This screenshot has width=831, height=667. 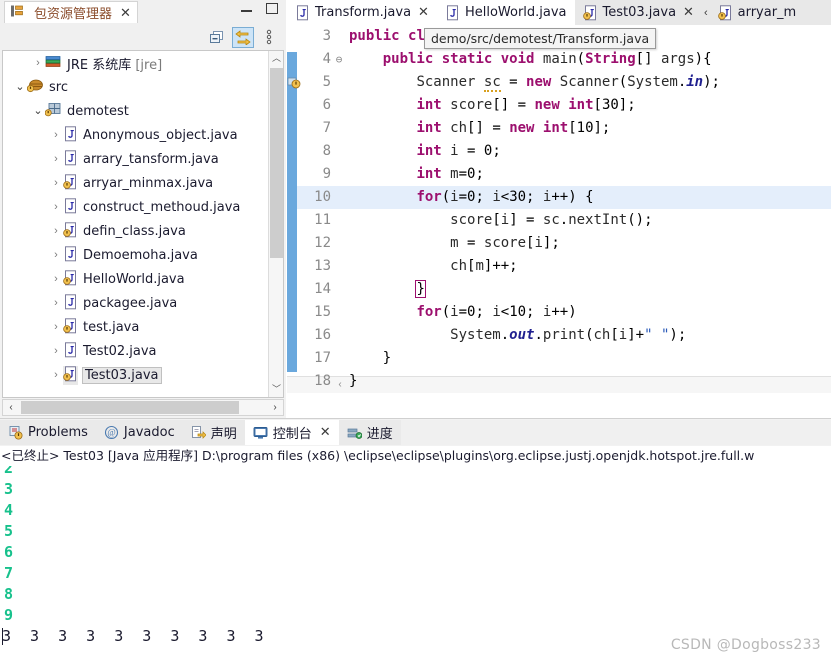 What do you see at coordinates (559, 266) in the screenshot?
I see `code-line: 13 ch[m]++;` at bounding box center [559, 266].